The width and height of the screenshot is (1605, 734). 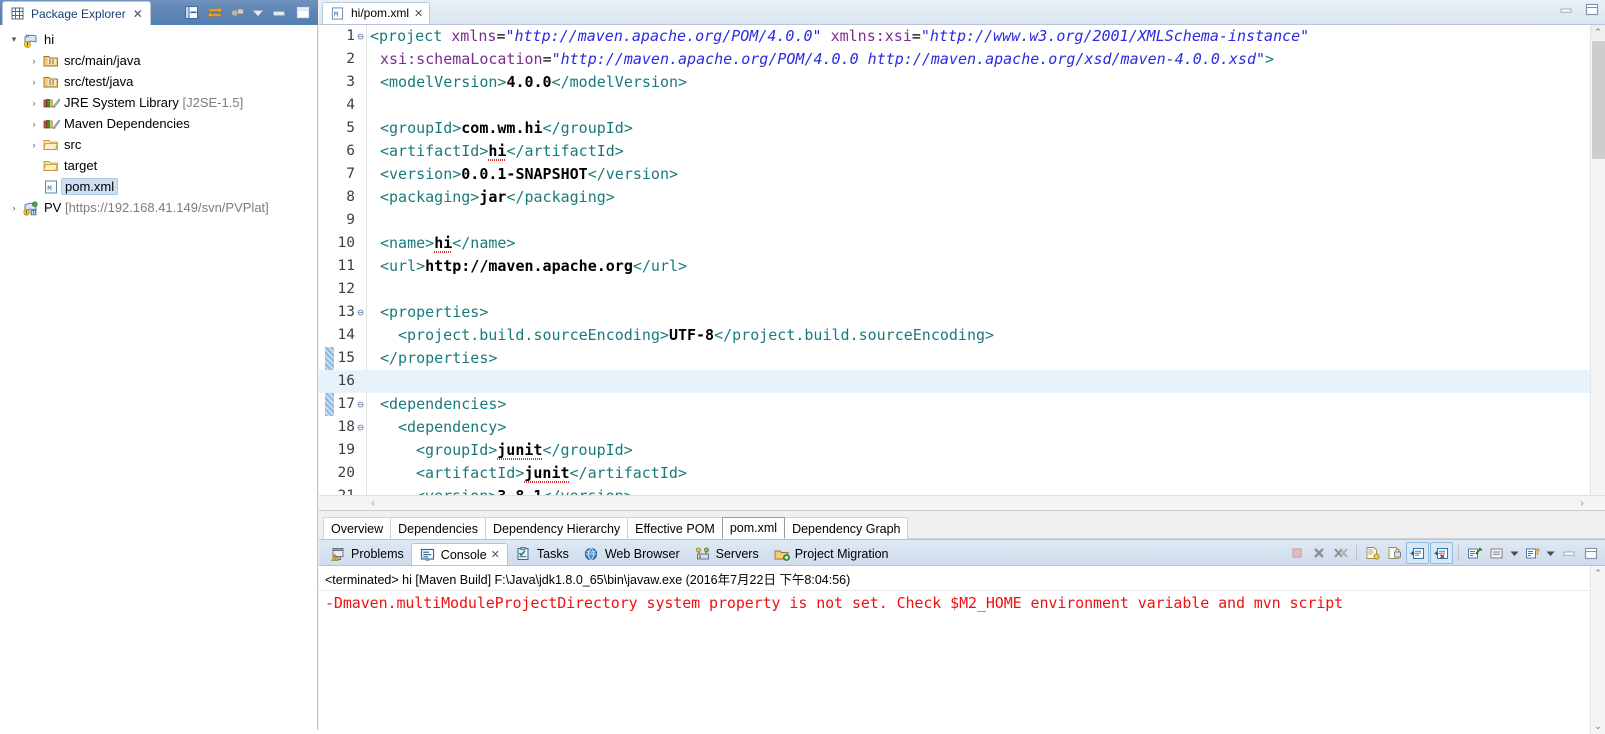 I want to click on scrollbar-thumb, so click(x=1598, y=100).